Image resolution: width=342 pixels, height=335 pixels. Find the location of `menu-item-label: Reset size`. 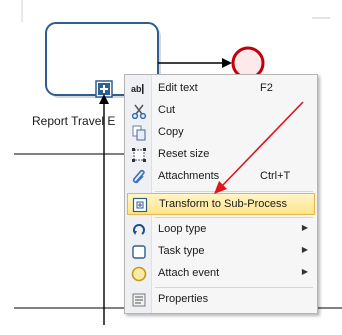

menu-item-label: Reset size is located at coordinates (184, 154).